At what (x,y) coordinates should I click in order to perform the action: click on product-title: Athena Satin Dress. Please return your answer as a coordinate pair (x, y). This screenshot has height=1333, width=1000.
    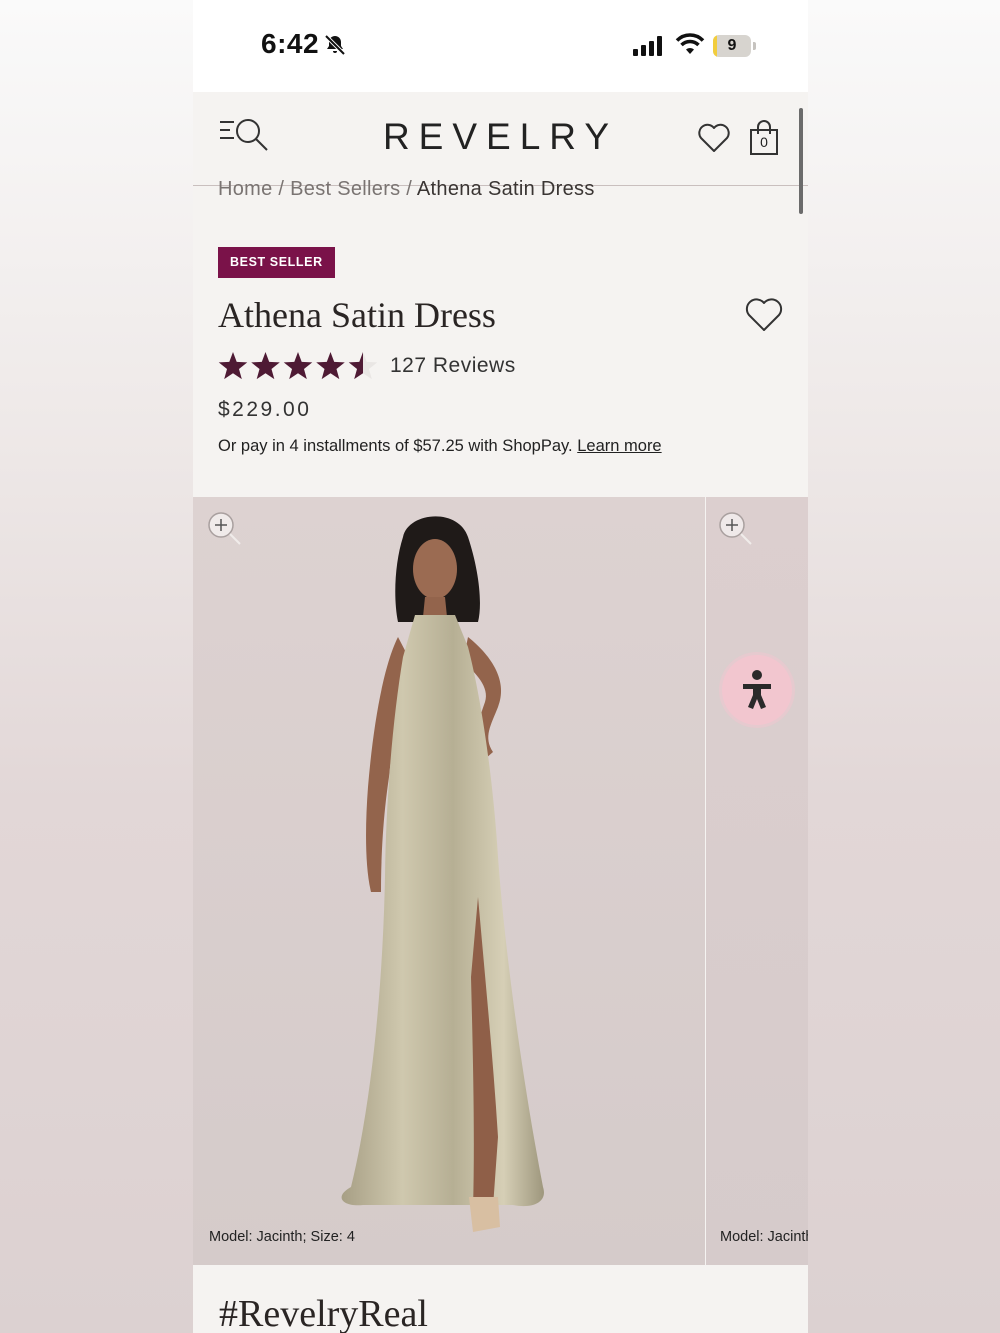
    Looking at the image, I should click on (357, 315).